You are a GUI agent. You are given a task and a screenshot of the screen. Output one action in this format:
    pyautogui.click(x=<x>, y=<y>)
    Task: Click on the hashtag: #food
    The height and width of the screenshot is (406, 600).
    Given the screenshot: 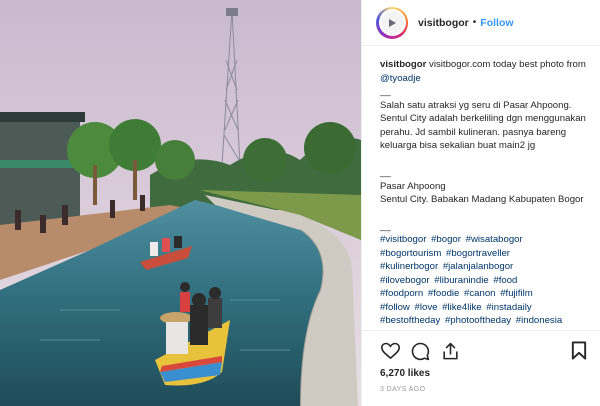 What is the action you would take?
    pyautogui.click(x=505, y=280)
    